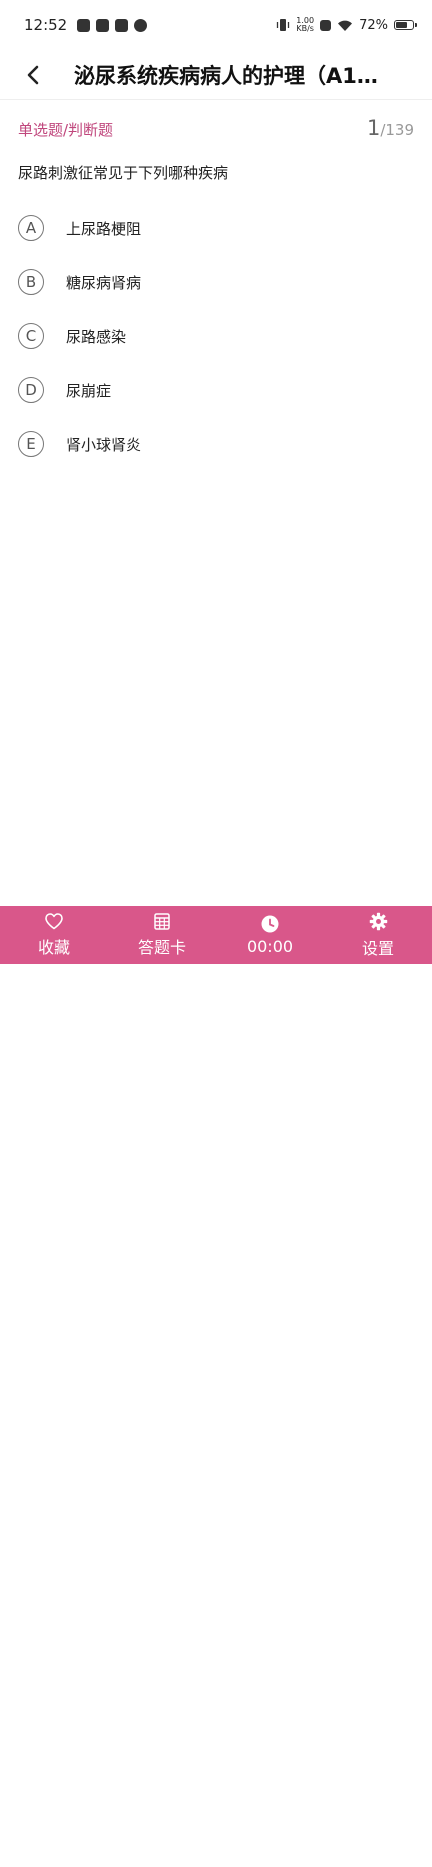 Image resolution: width=432 pixels, height=1867 pixels. I want to click on status-right: 1.00 KB/s 72%, so click(346, 25).